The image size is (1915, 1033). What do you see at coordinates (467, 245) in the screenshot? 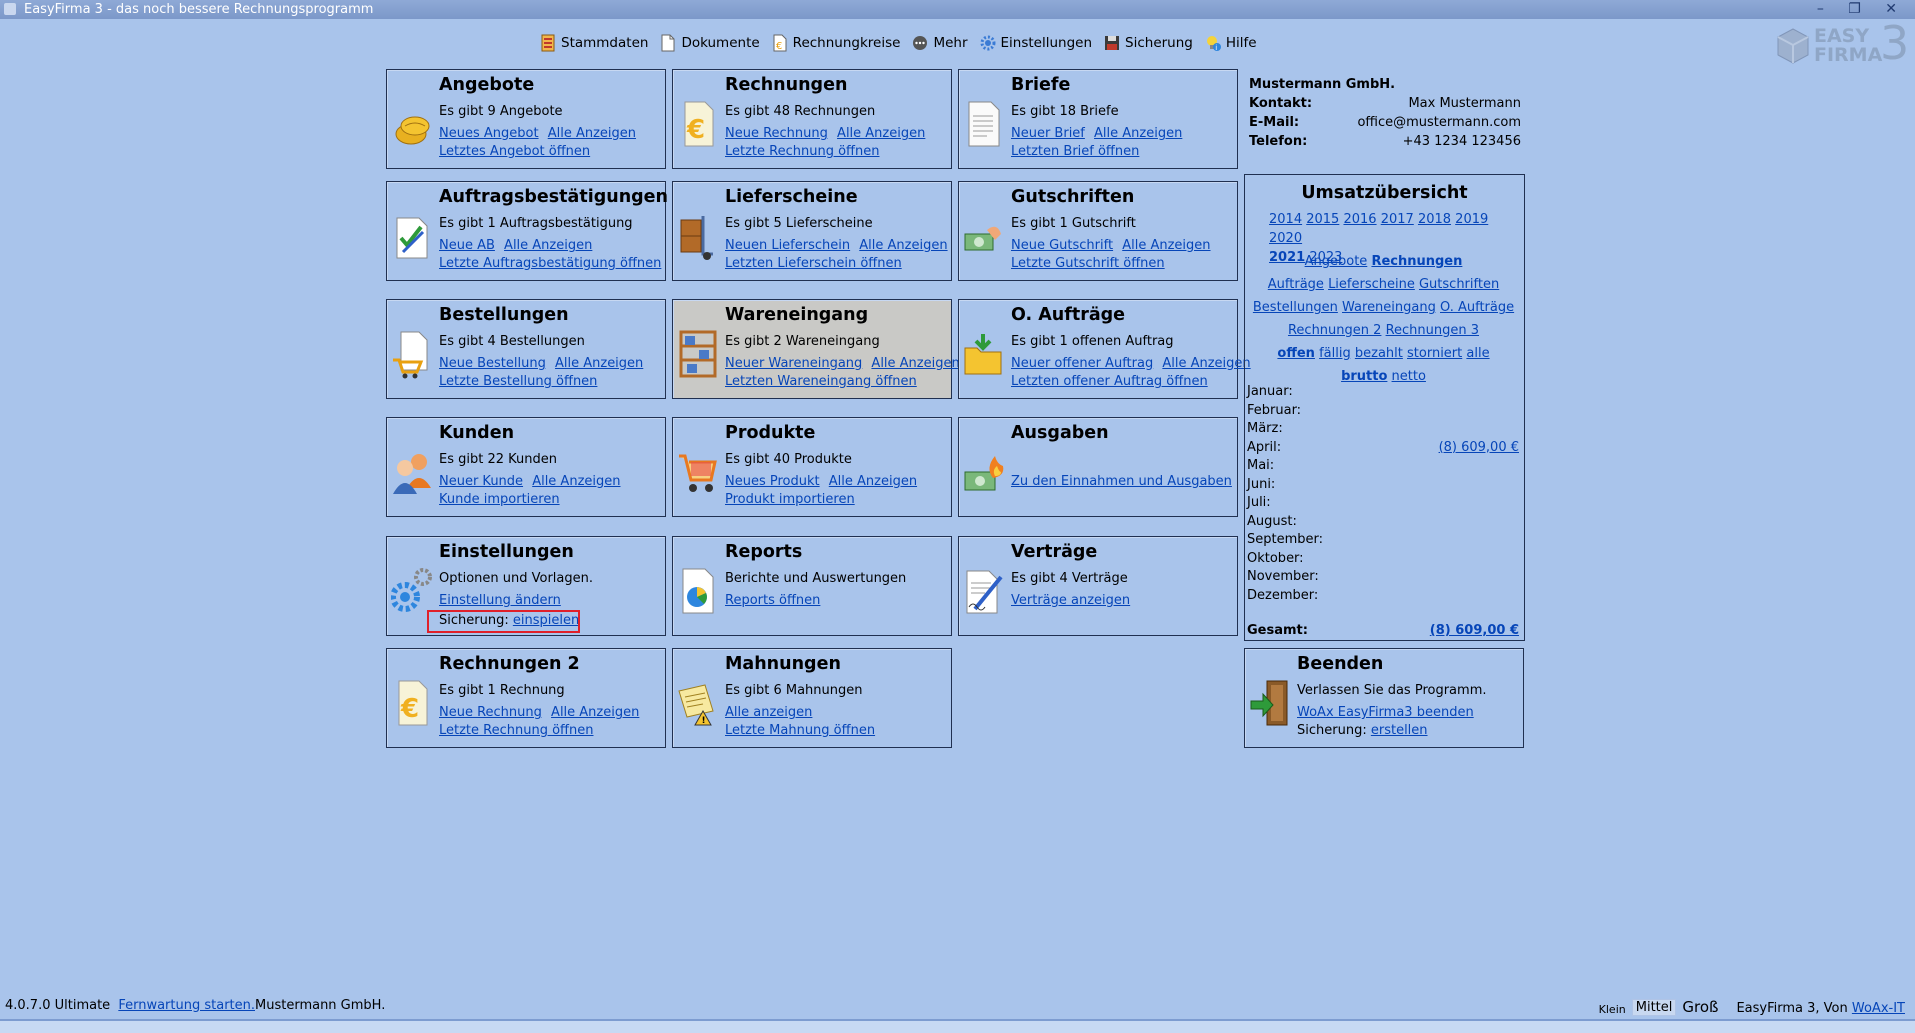
I see `new-ab-link: Neue AB` at bounding box center [467, 245].